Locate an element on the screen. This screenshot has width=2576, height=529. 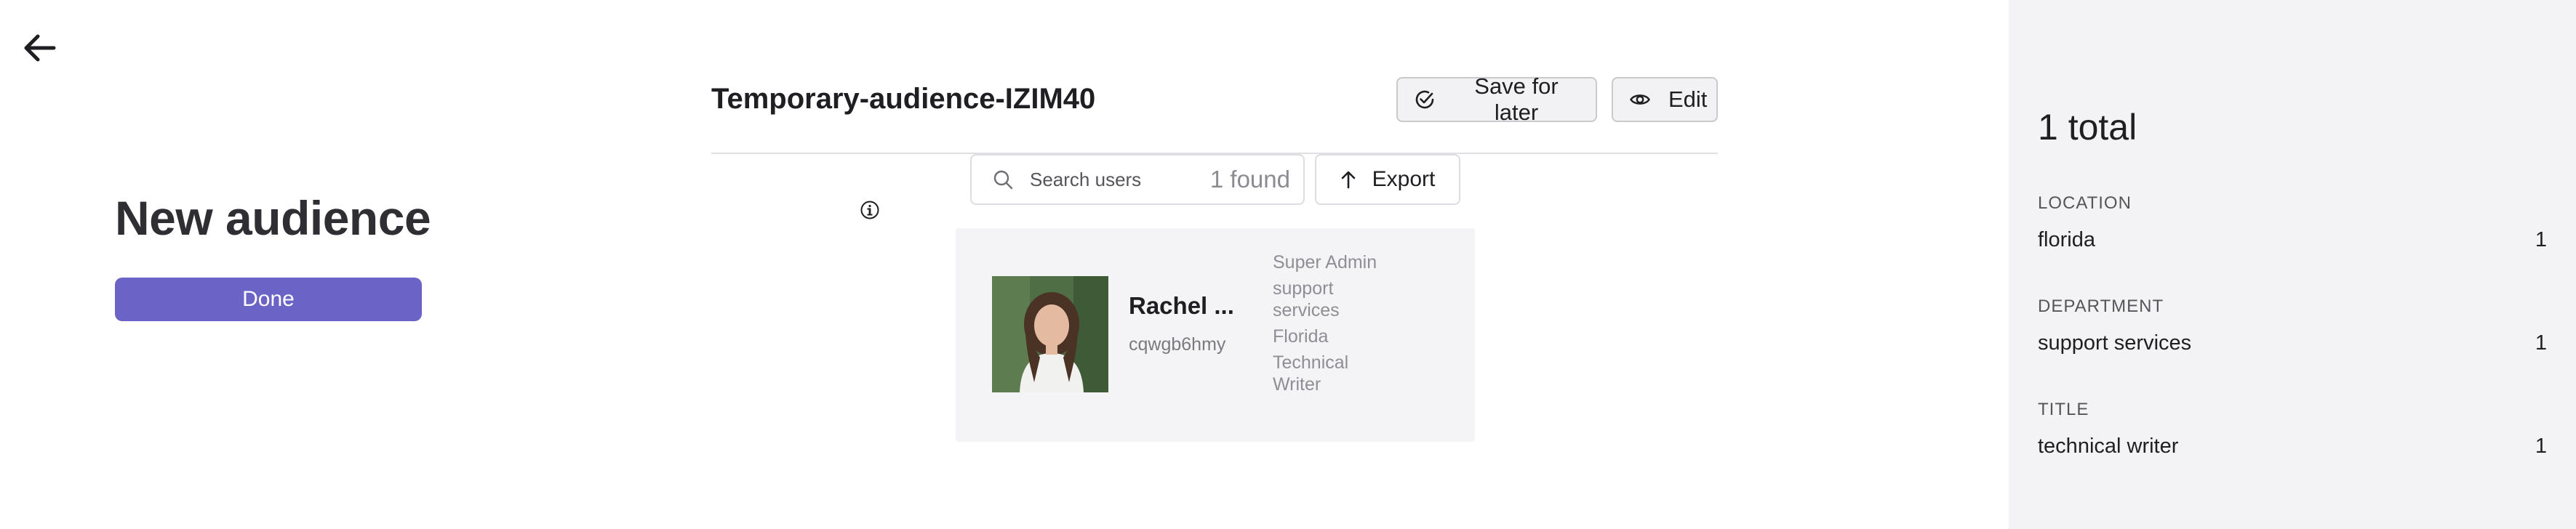
total-count: 1 total is located at coordinates (2087, 127).